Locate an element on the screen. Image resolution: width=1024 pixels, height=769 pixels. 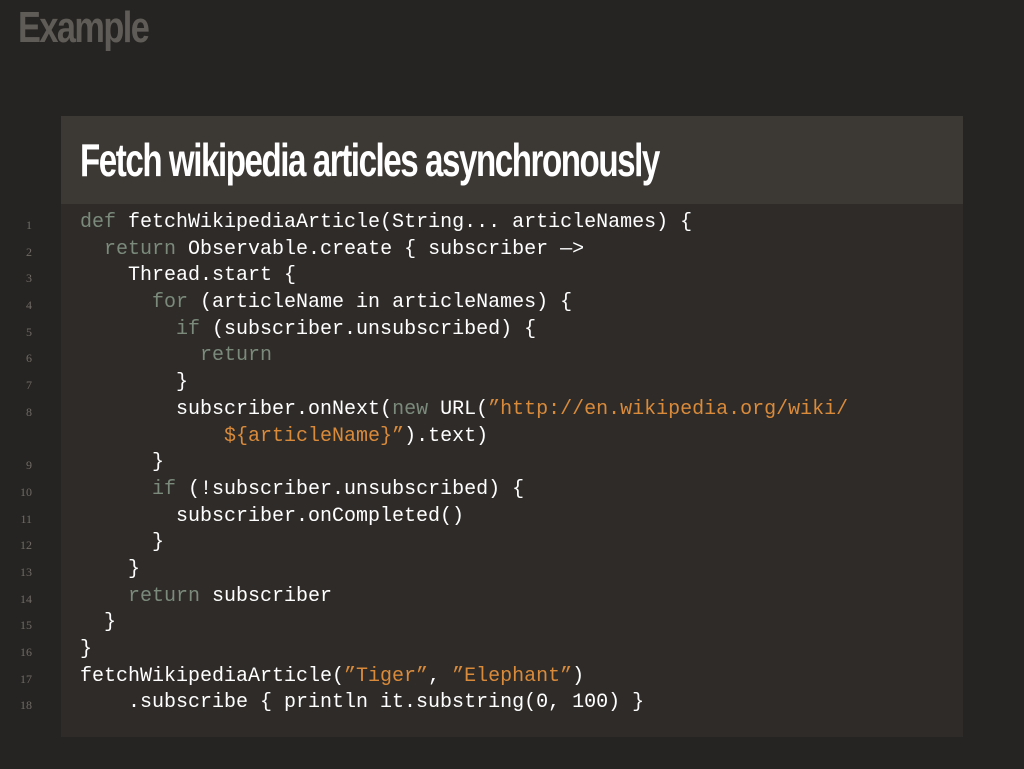
code-text: subscriber.onCompleted() is located at coordinates (272, 517).